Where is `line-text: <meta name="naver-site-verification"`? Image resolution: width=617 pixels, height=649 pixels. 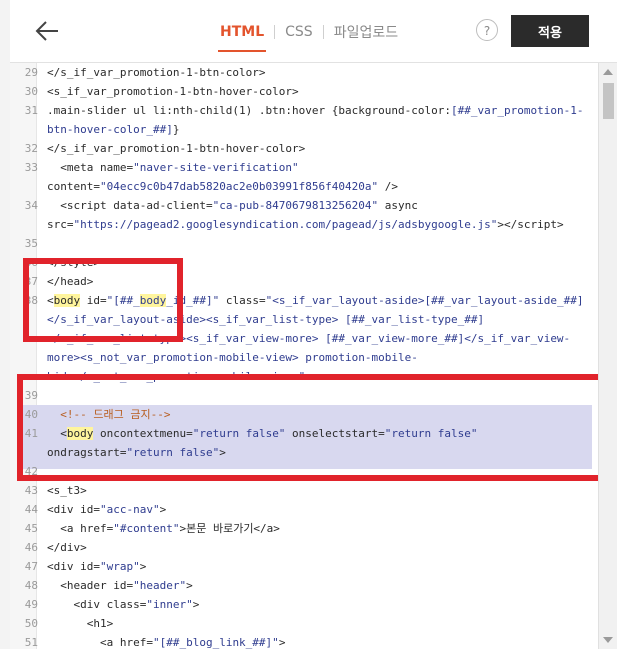
line-text: <meta name="naver-site-verification" is located at coordinates (173, 167).